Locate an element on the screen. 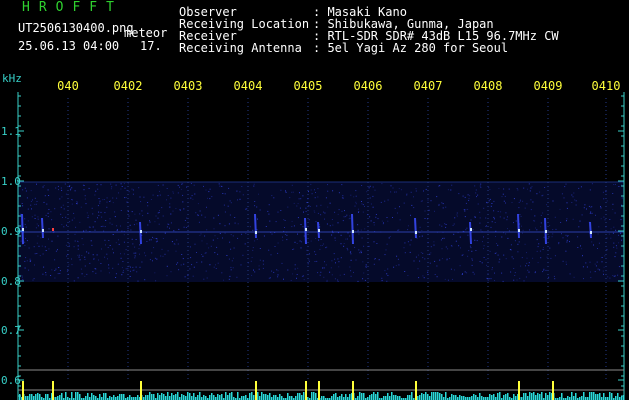 The width and height of the screenshot is (629, 400). y-tick-label: 0.6 is located at coordinates (11, 380).